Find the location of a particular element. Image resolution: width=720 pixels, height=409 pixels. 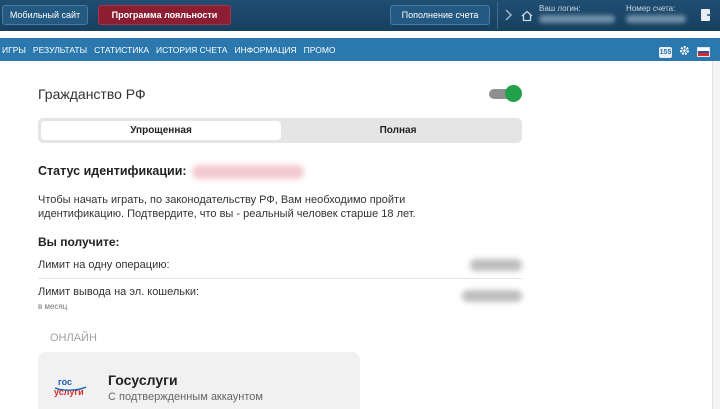

nav-item-statistics: СТАТИСТИКА is located at coordinates (121, 50).